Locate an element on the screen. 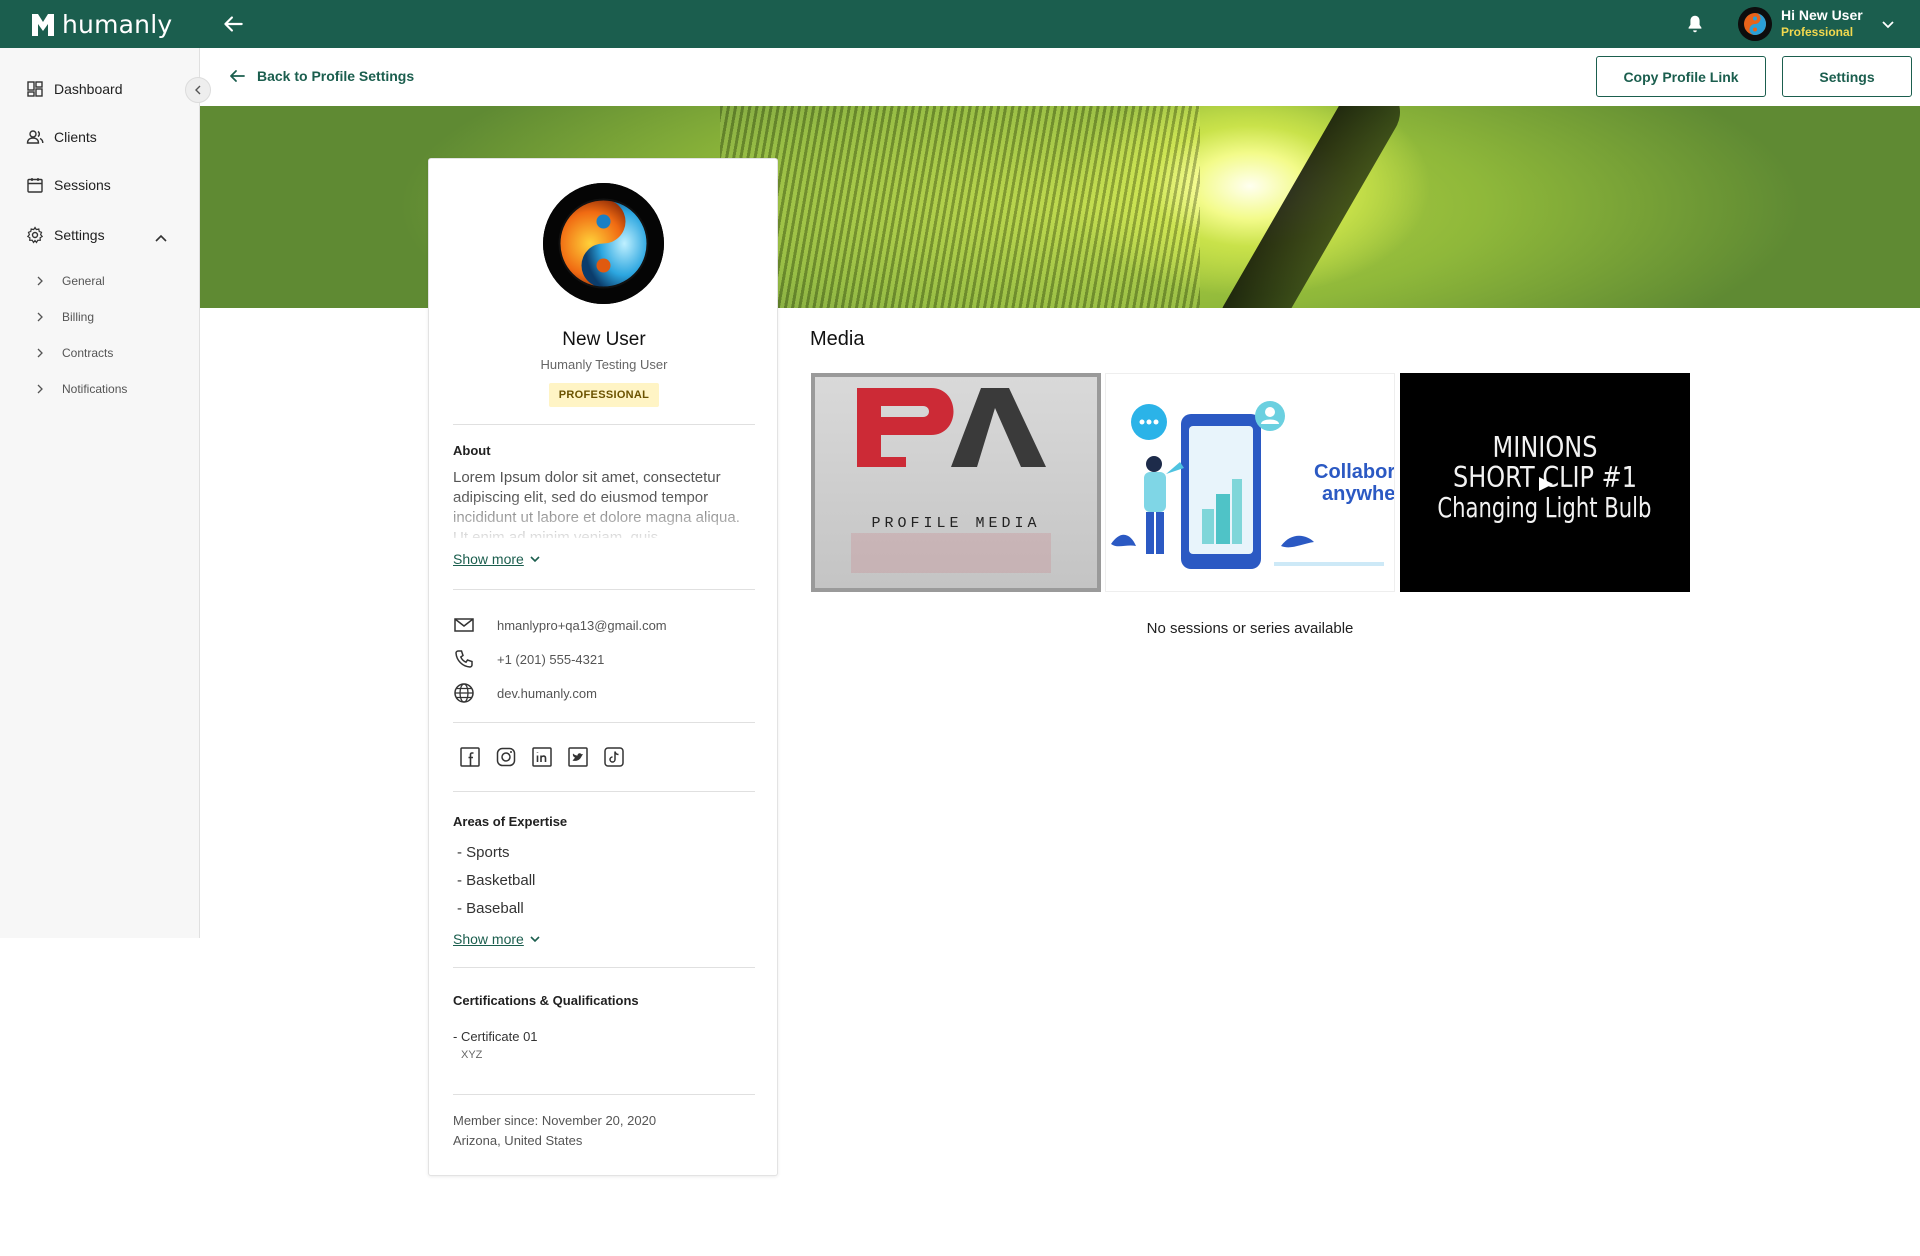  dashboard-icon is located at coordinates (35, 89).